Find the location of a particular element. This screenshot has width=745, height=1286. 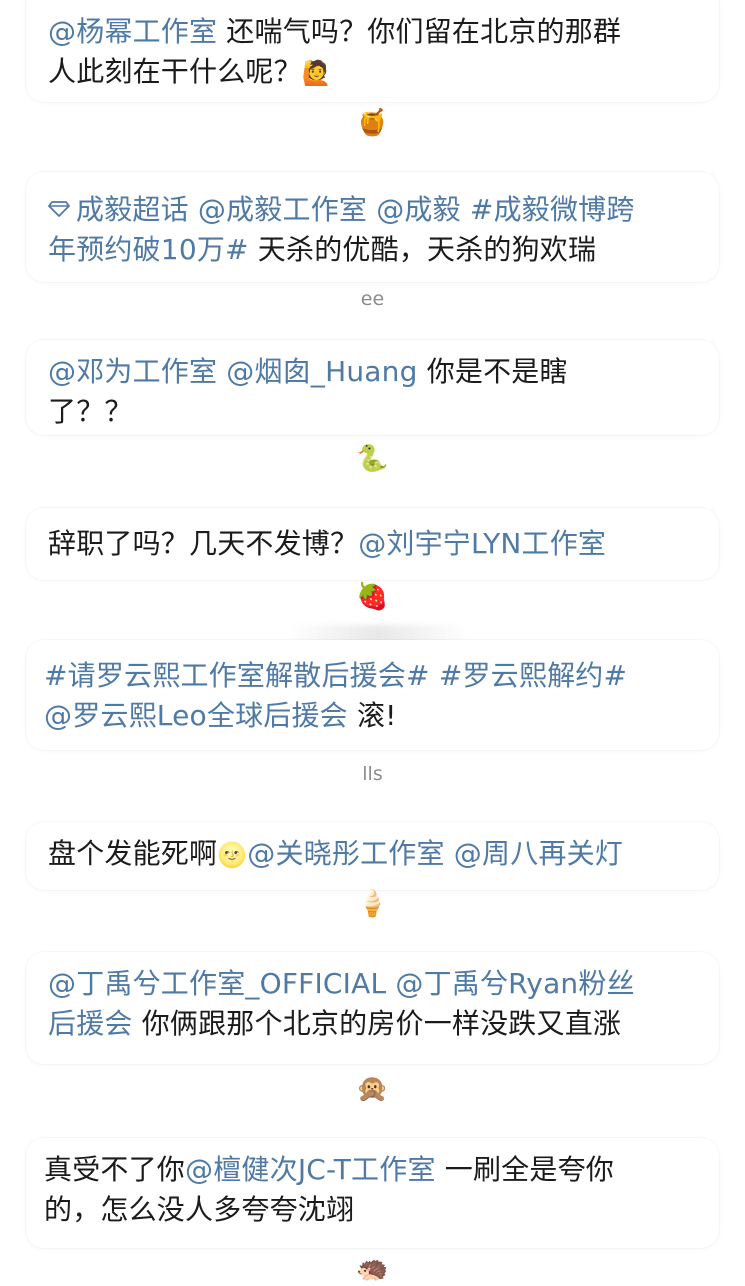

mention-link: @杨幂工作室 is located at coordinates (132, 31).